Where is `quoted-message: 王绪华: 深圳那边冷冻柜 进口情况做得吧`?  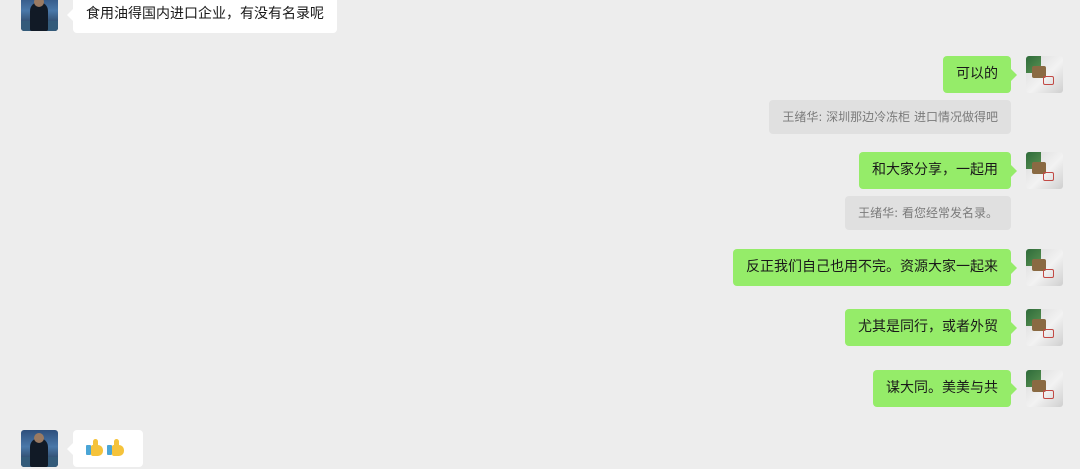
quoted-message: 王绪华: 深圳那边冷冻柜 进口情况做得吧 is located at coordinates (890, 117).